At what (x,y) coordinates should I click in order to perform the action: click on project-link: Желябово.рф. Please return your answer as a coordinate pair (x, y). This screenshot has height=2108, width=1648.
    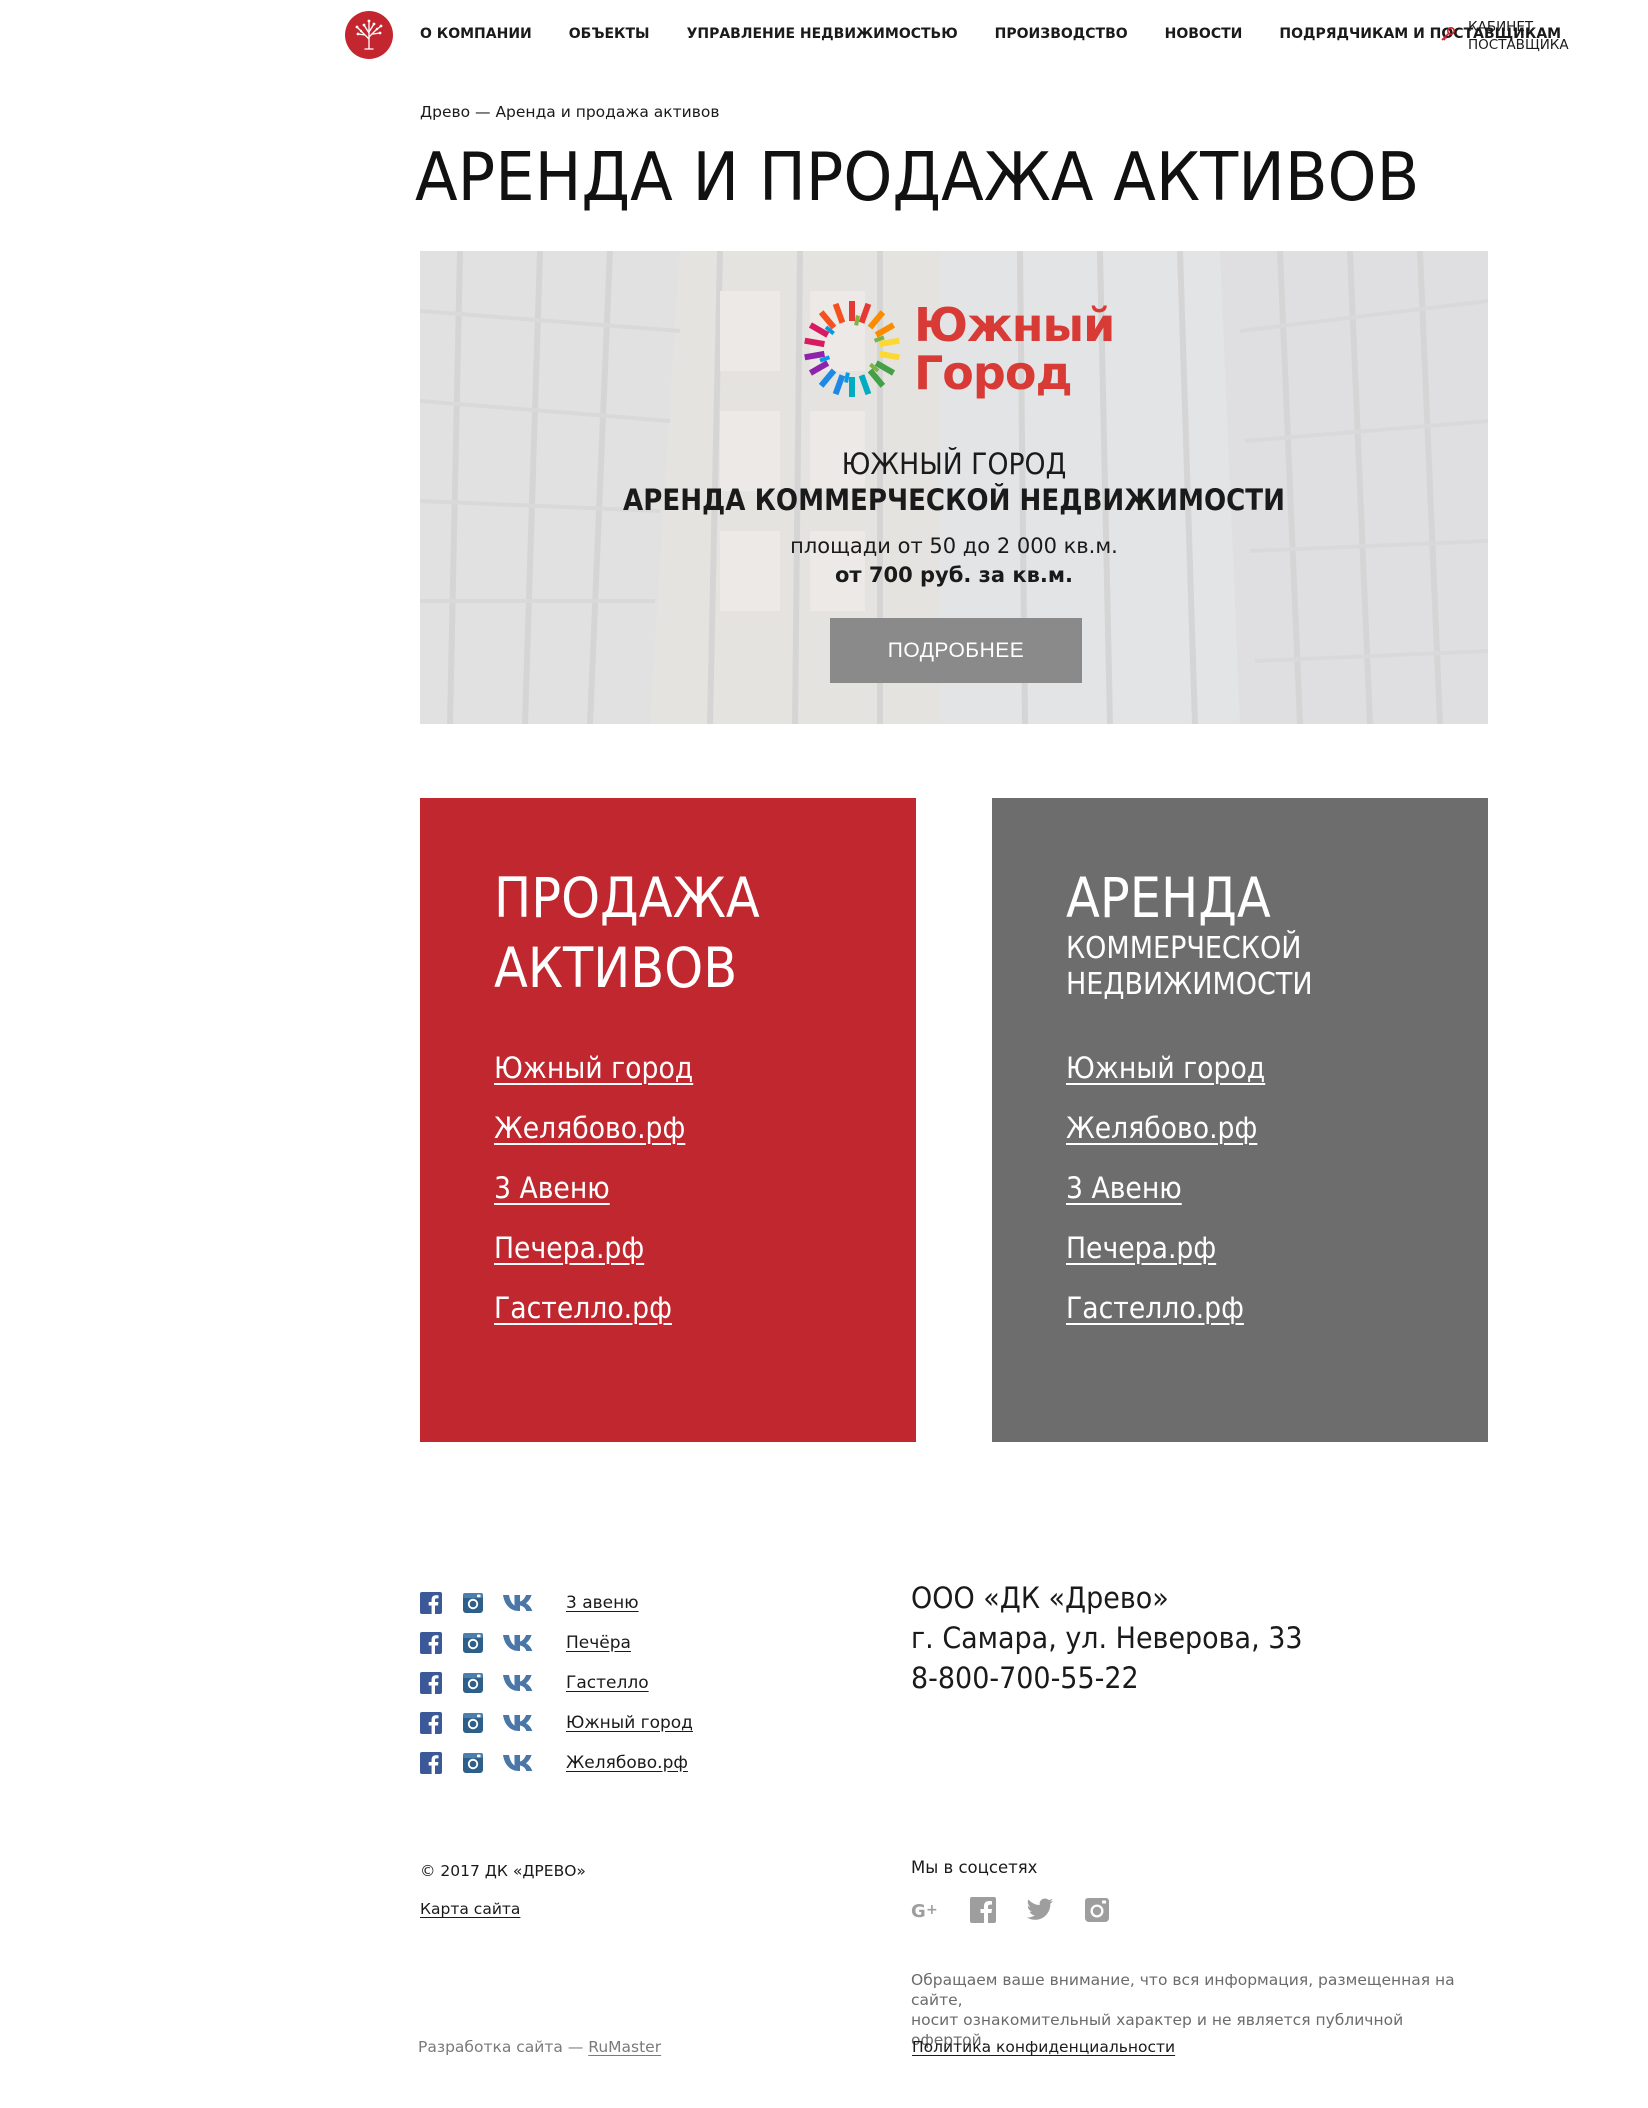
    Looking at the image, I should click on (627, 1763).